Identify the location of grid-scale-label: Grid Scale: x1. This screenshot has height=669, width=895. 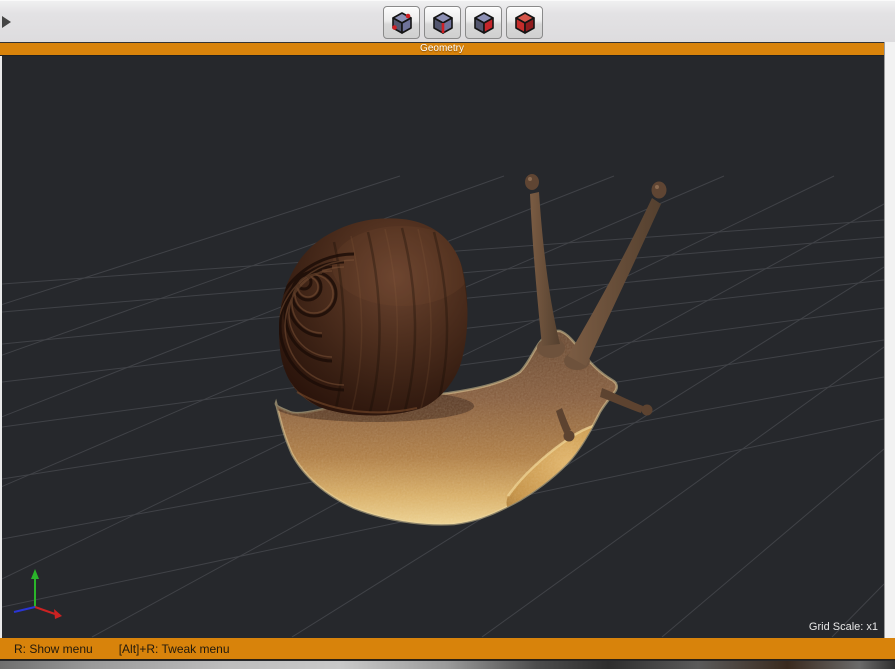
(843, 627).